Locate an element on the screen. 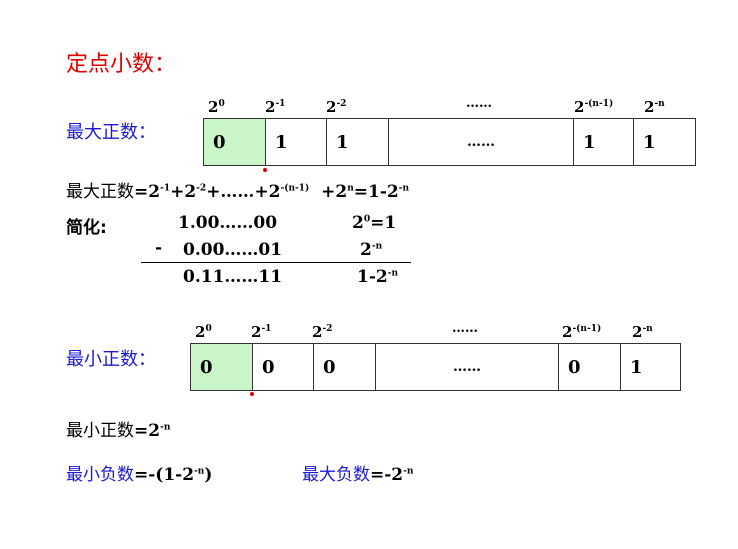  subtraction-line is located at coordinates (276, 262).